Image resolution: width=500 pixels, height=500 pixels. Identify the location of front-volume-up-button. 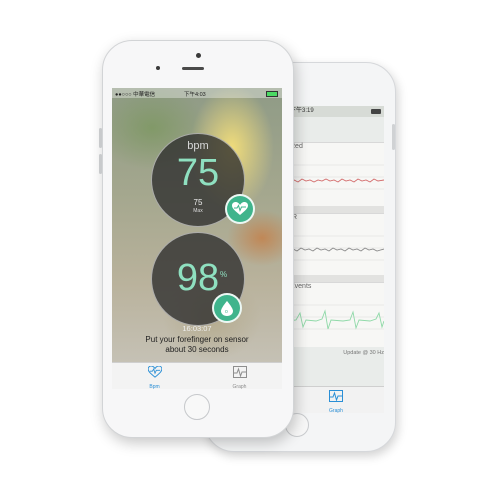
(100, 138).